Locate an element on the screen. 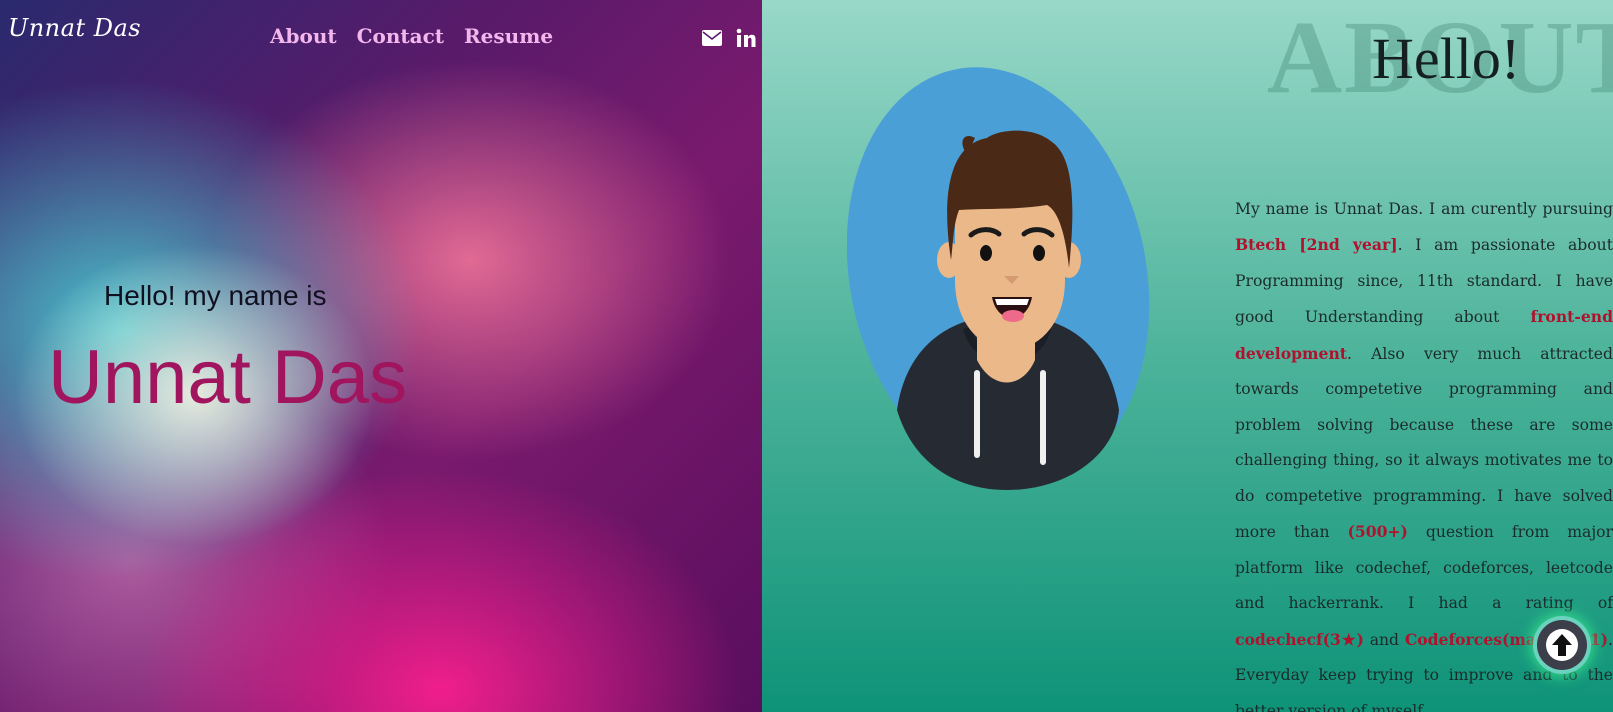 This screenshot has width=1613, height=712. hero-name: Unnat Das is located at coordinates (228, 377).